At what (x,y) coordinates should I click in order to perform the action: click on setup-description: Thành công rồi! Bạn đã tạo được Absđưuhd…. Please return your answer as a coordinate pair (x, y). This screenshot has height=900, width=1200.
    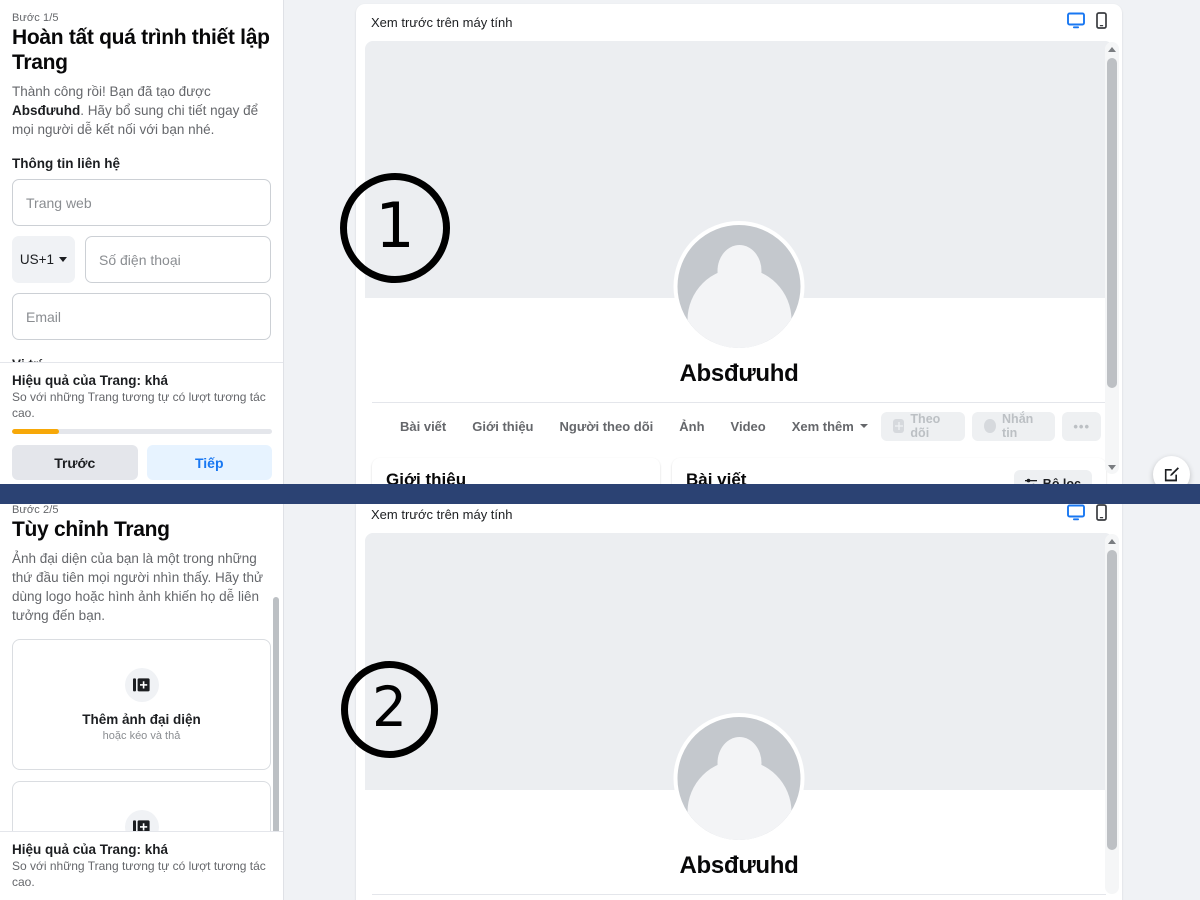
    Looking at the image, I should click on (141, 110).